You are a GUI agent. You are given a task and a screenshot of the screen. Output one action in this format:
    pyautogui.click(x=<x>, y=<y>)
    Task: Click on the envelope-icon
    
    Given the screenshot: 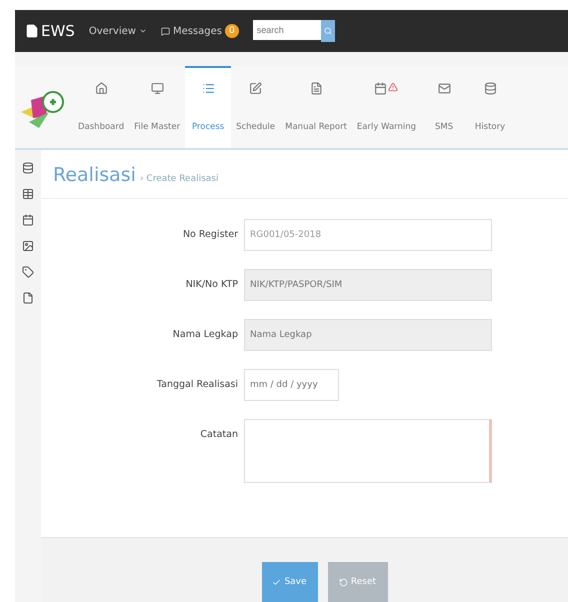 What is the action you would take?
    pyautogui.click(x=444, y=88)
    